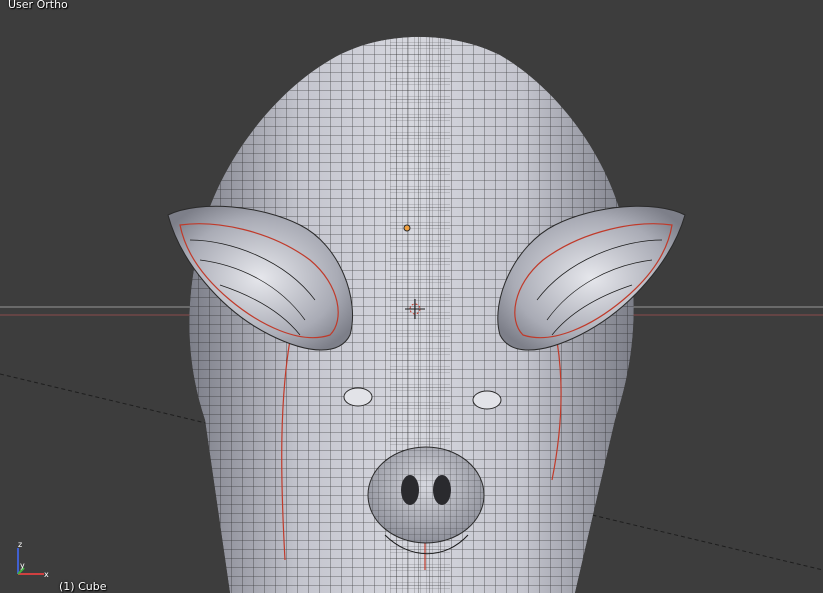 This screenshot has width=823, height=593. What do you see at coordinates (83, 586) in the screenshot?
I see `active-object-label: (1) Cube` at bounding box center [83, 586].